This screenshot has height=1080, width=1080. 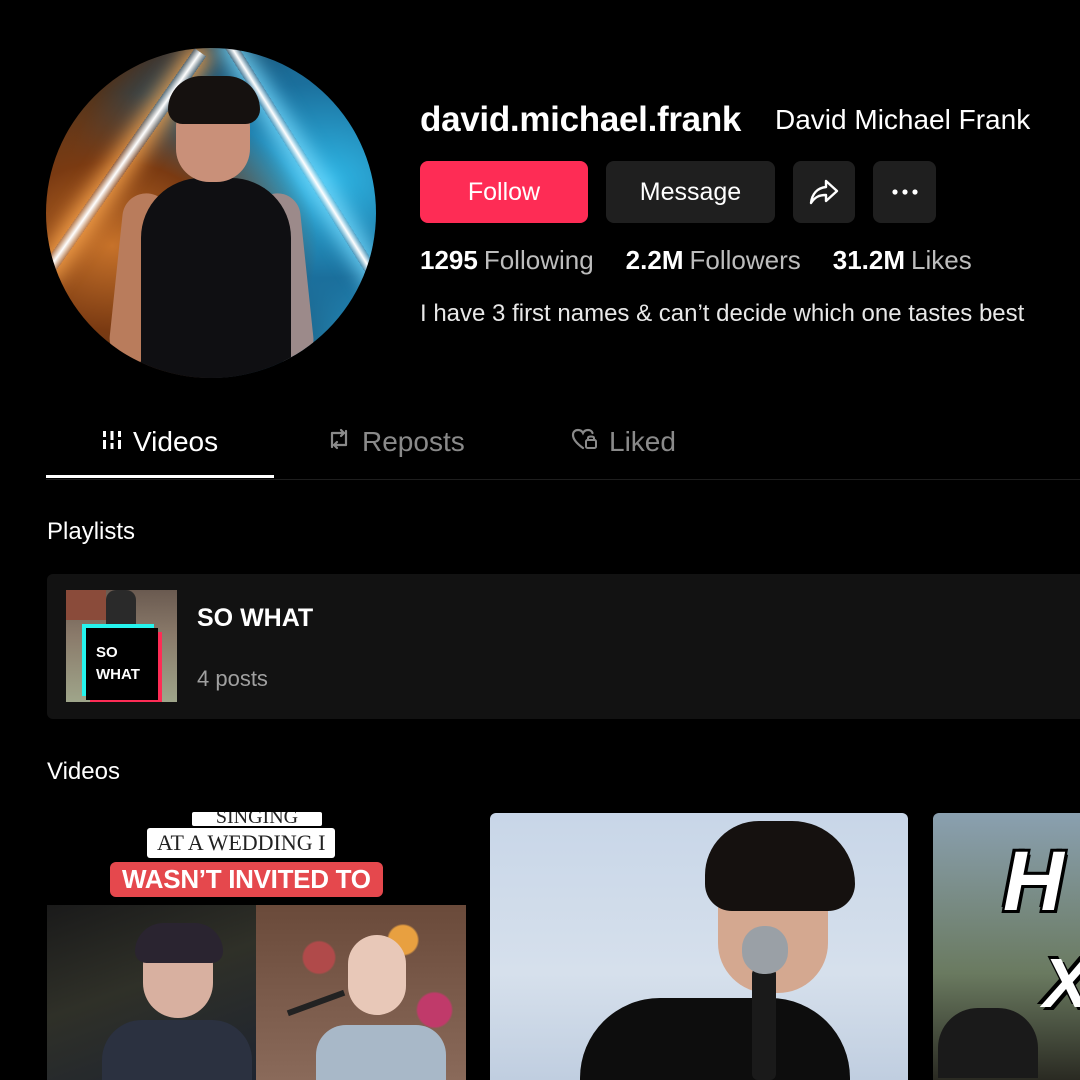 What do you see at coordinates (241, 843) in the screenshot?
I see `video-caption: AT A WEDDING I` at bounding box center [241, 843].